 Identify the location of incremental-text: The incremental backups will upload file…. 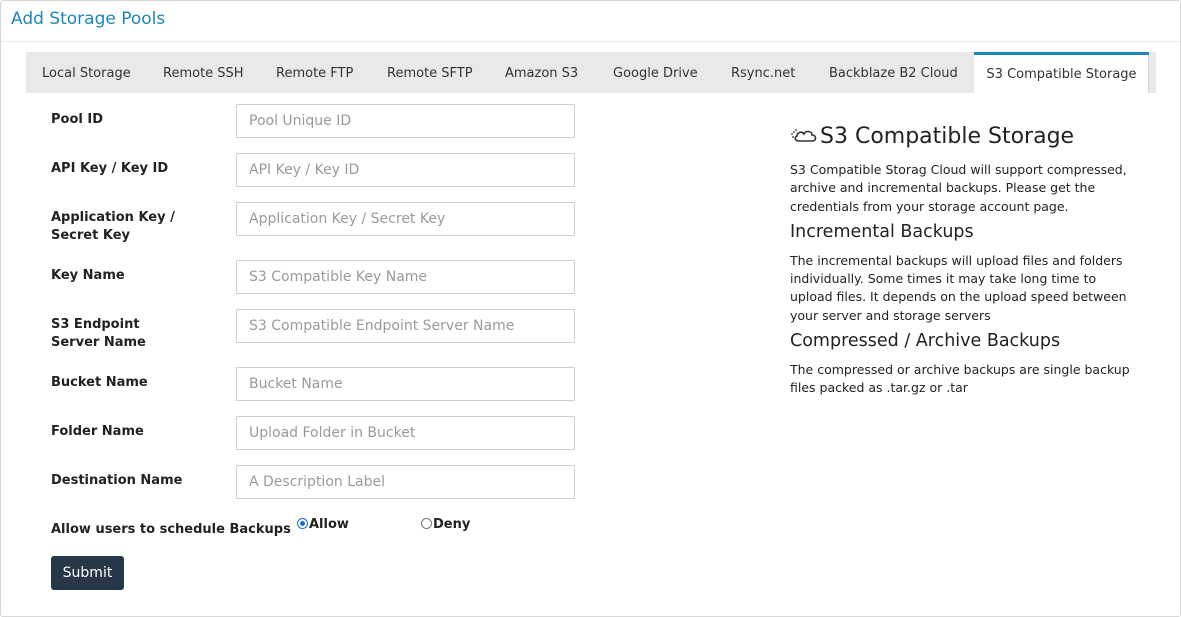
(958, 287).